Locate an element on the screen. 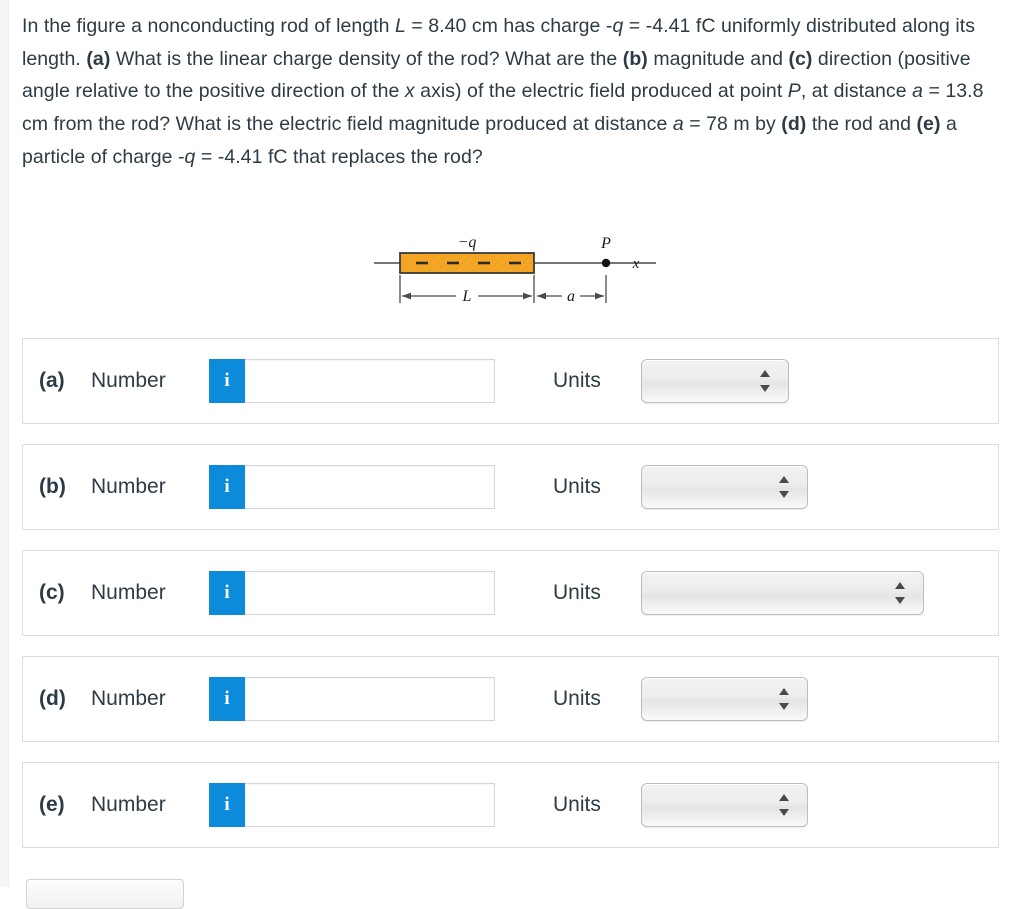 Image resolution: width=1024 pixels, height=909 pixels. question-text-fragment: (b) is located at coordinates (635, 58).